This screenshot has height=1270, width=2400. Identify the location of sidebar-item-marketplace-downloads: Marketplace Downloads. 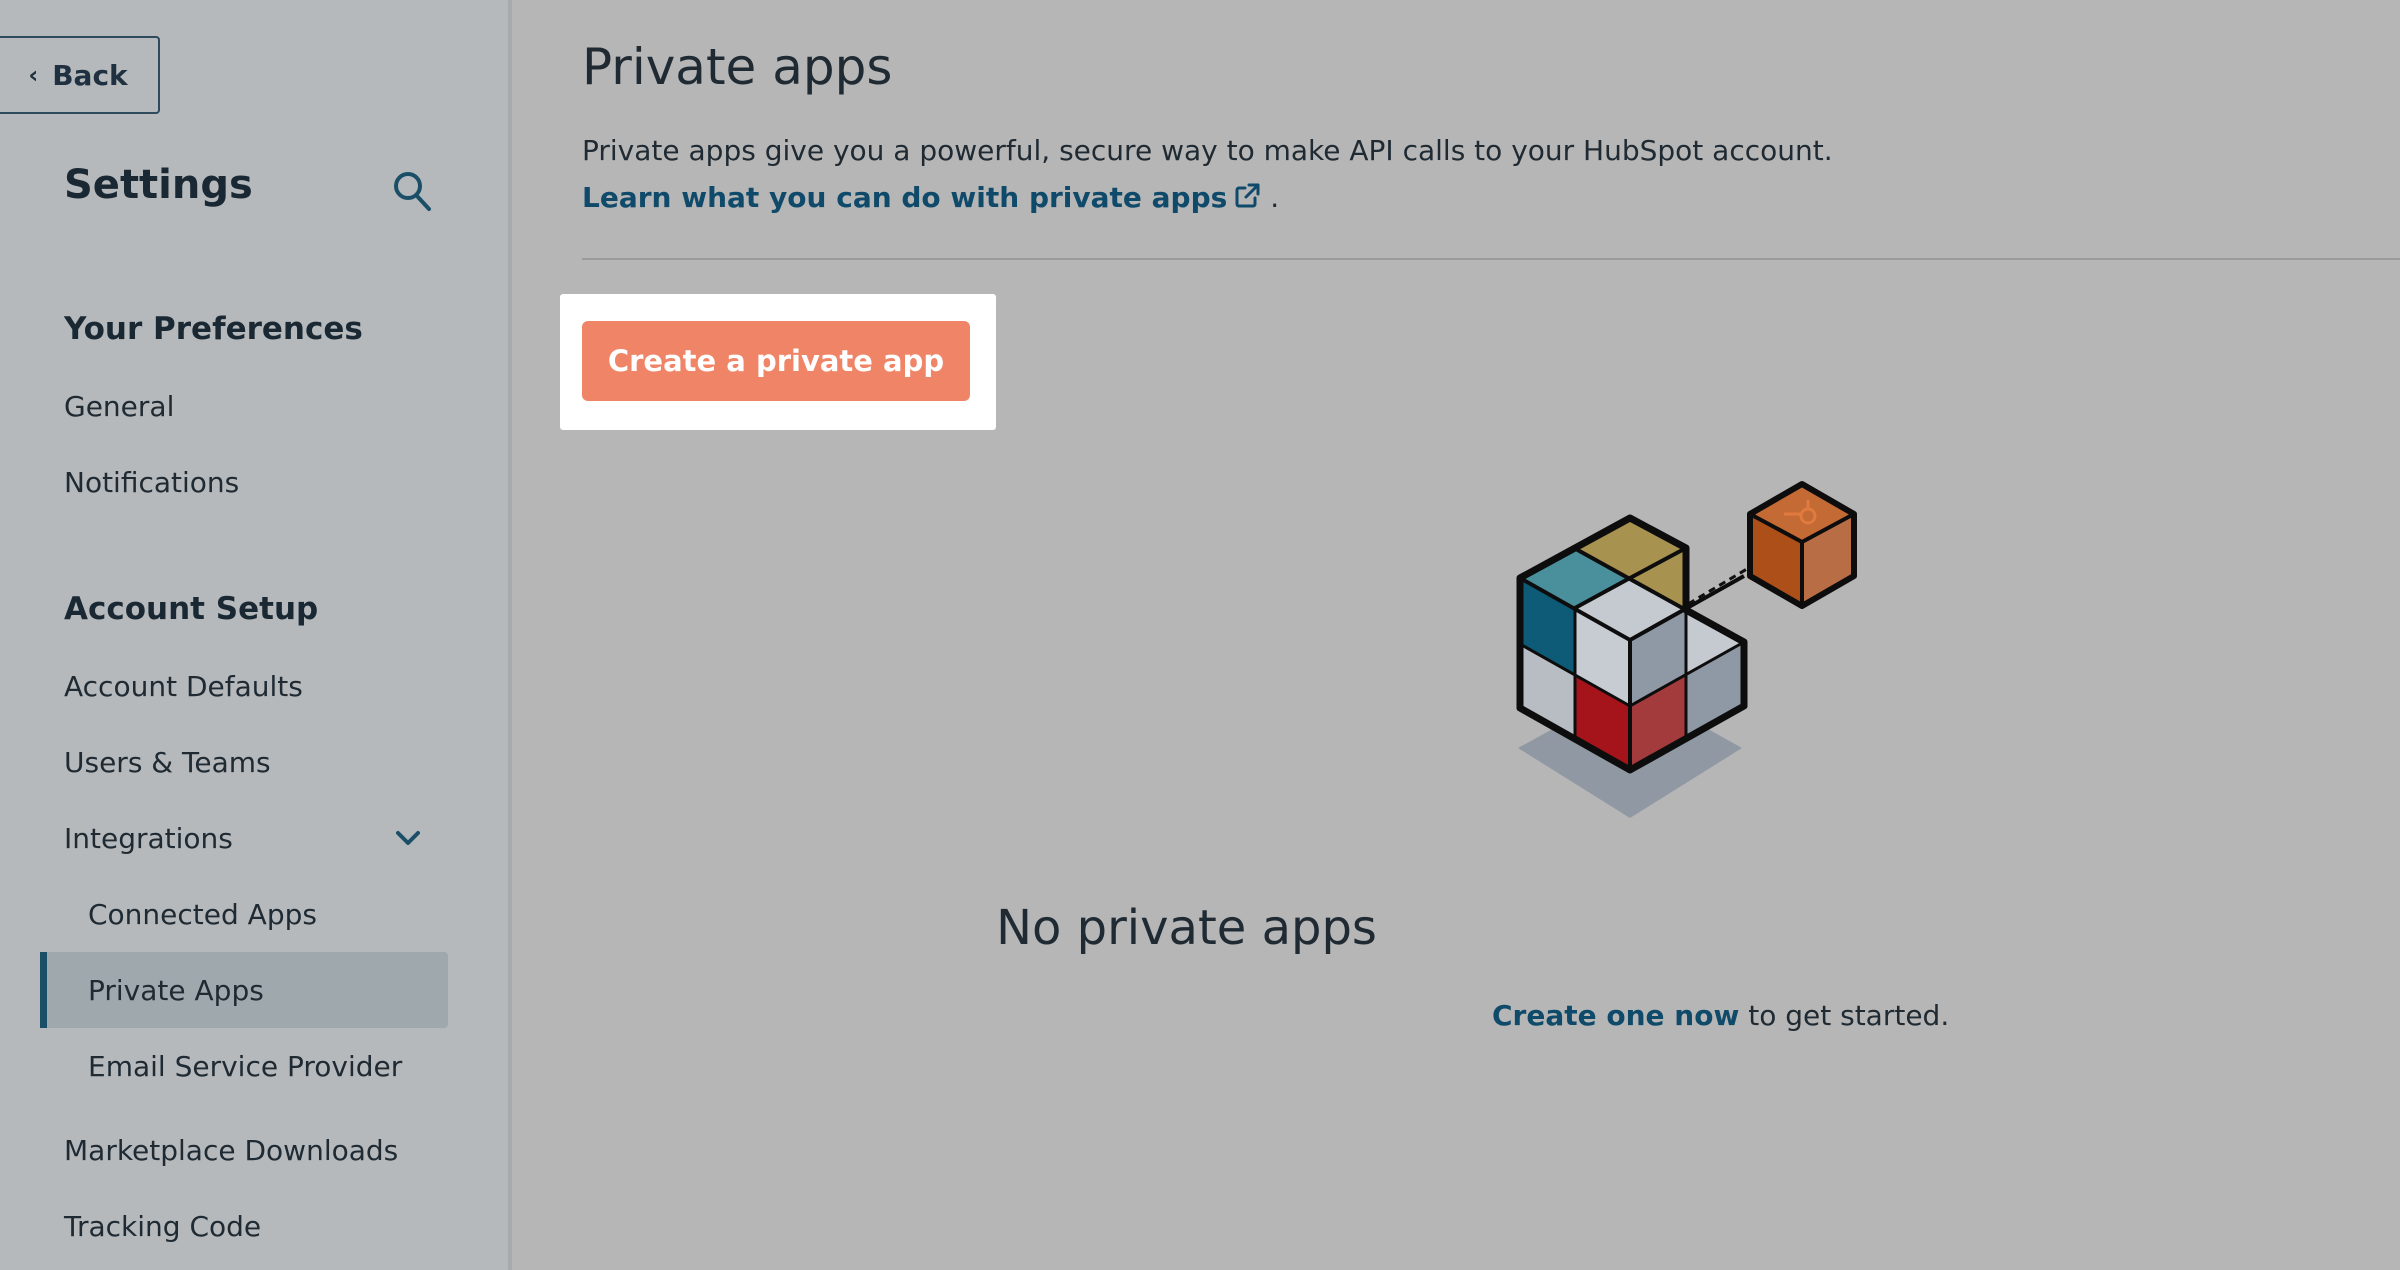
(231, 1150).